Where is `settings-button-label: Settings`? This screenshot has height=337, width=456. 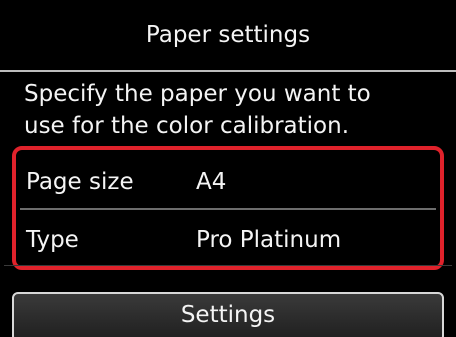 settings-button-label: Settings is located at coordinates (228, 315).